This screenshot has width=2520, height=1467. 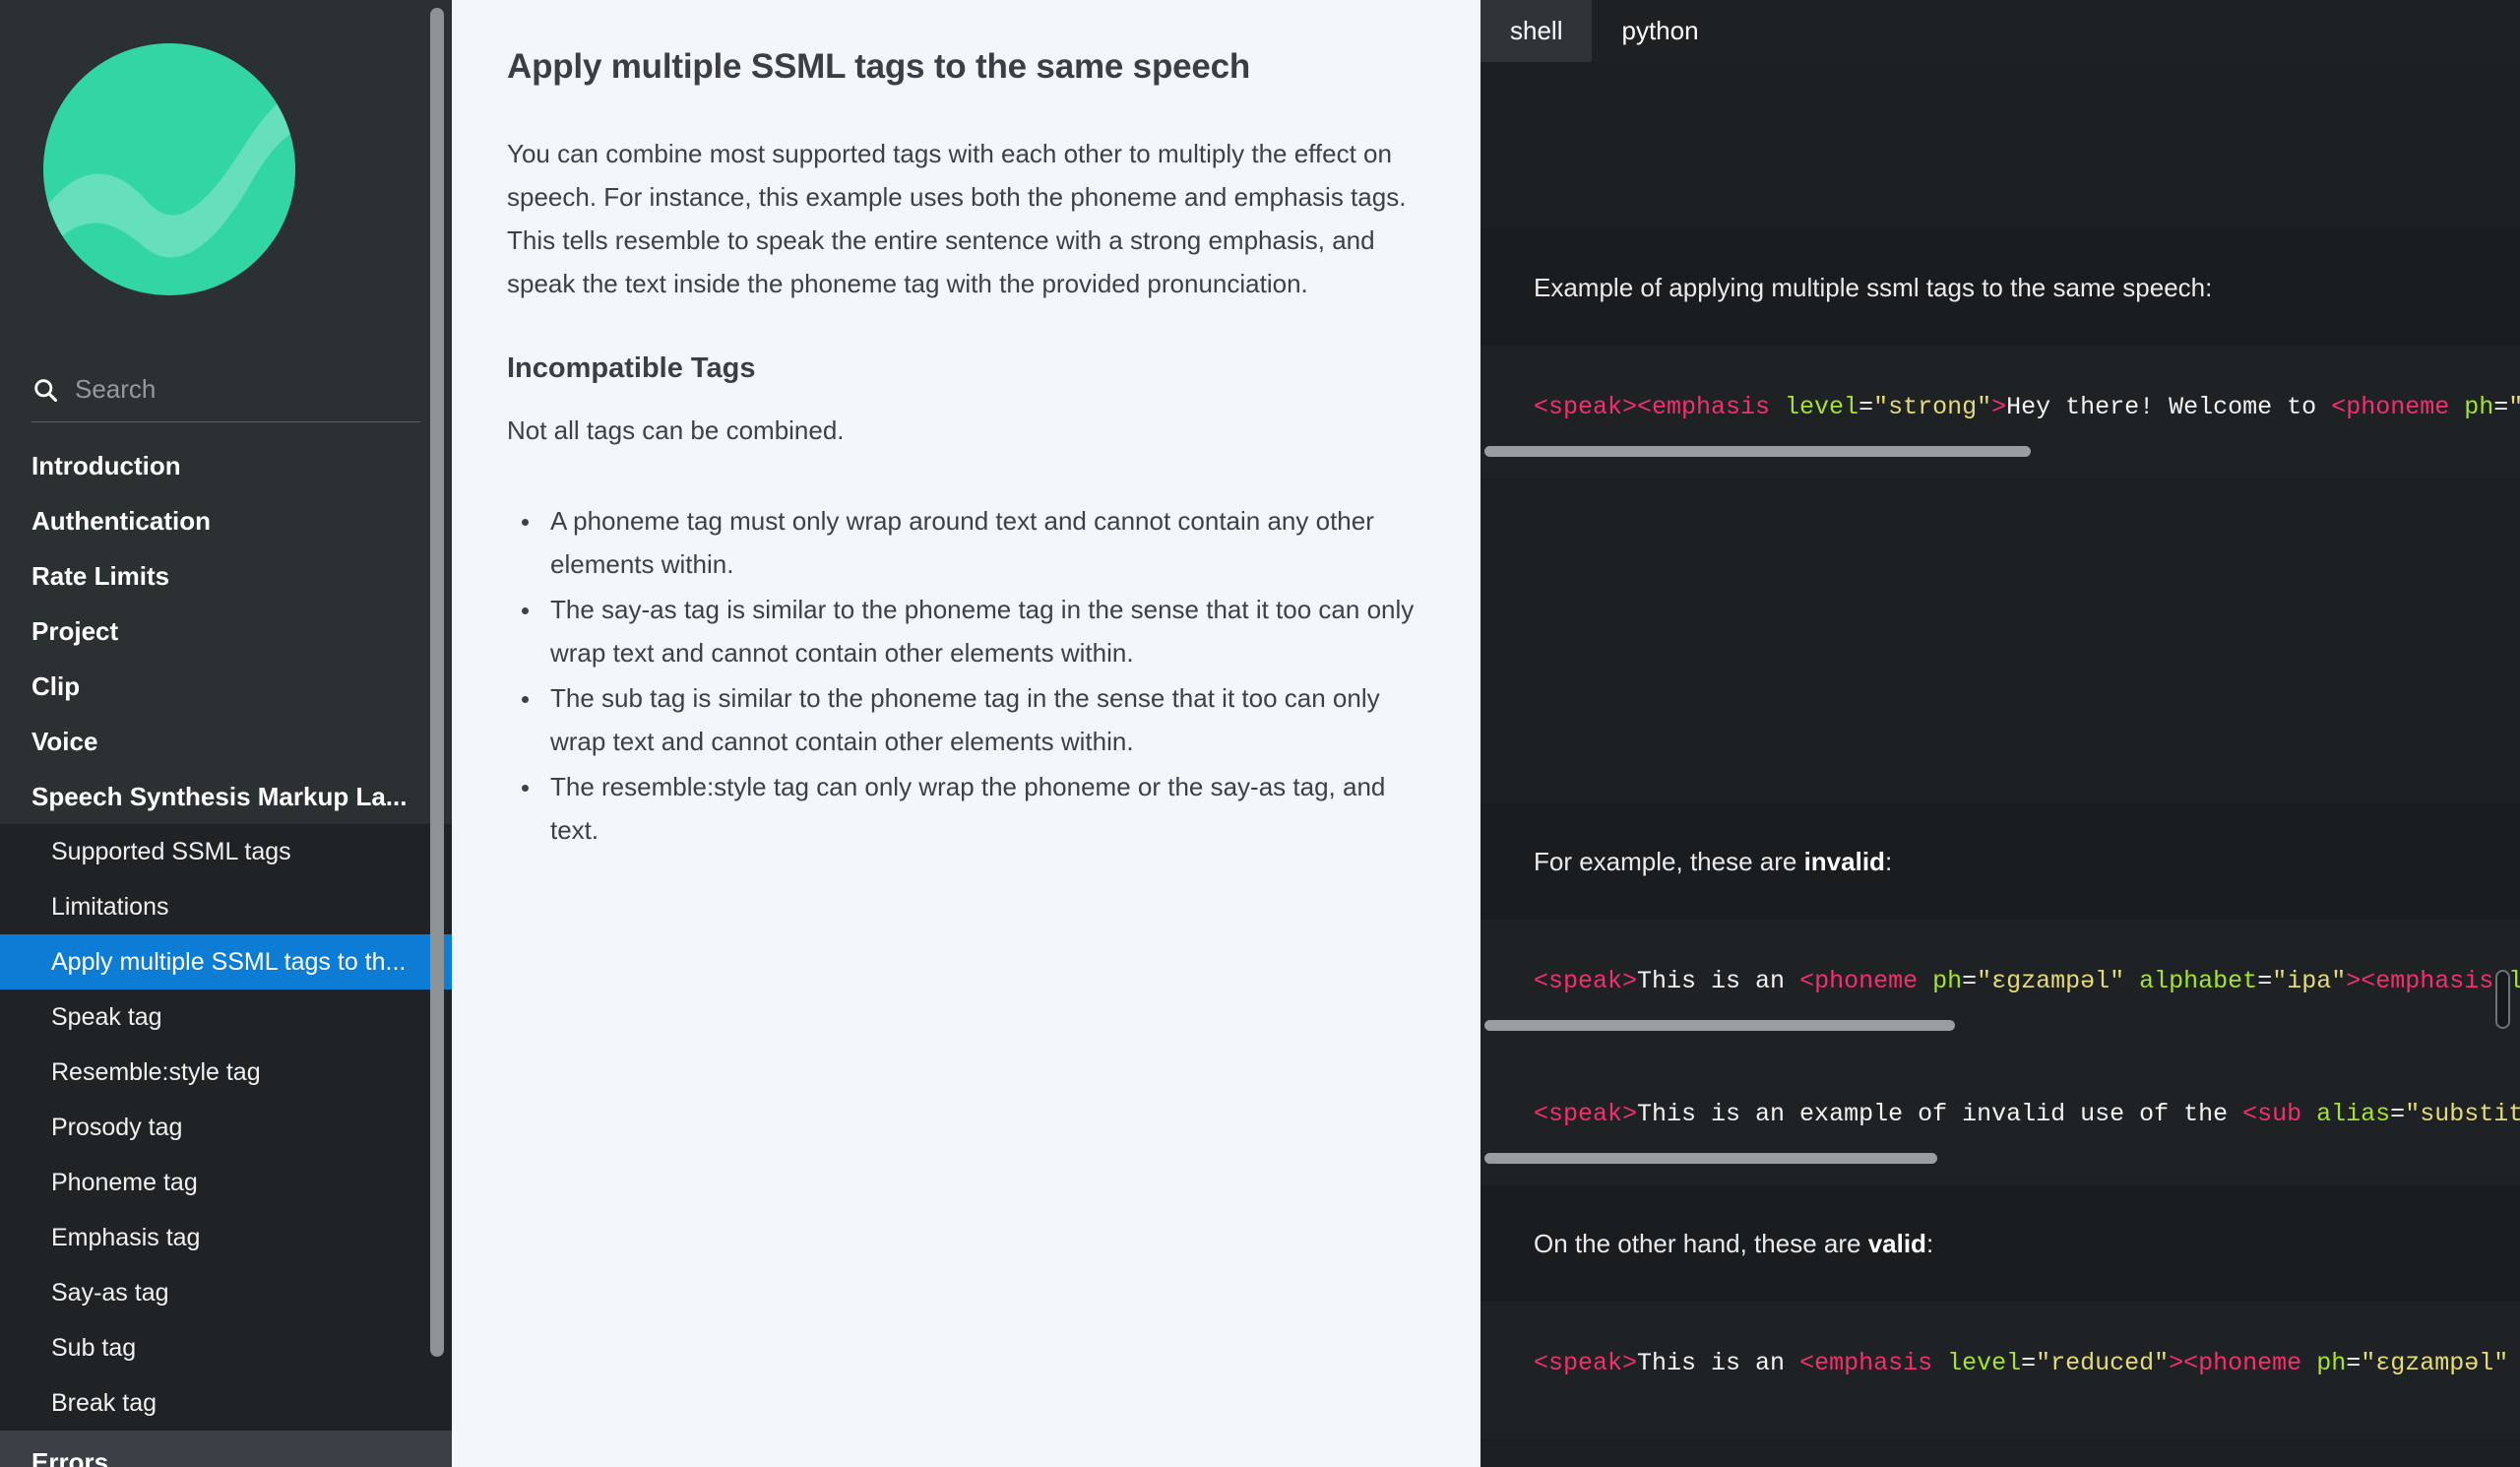 I want to click on search-box, so click(x=226, y=398).